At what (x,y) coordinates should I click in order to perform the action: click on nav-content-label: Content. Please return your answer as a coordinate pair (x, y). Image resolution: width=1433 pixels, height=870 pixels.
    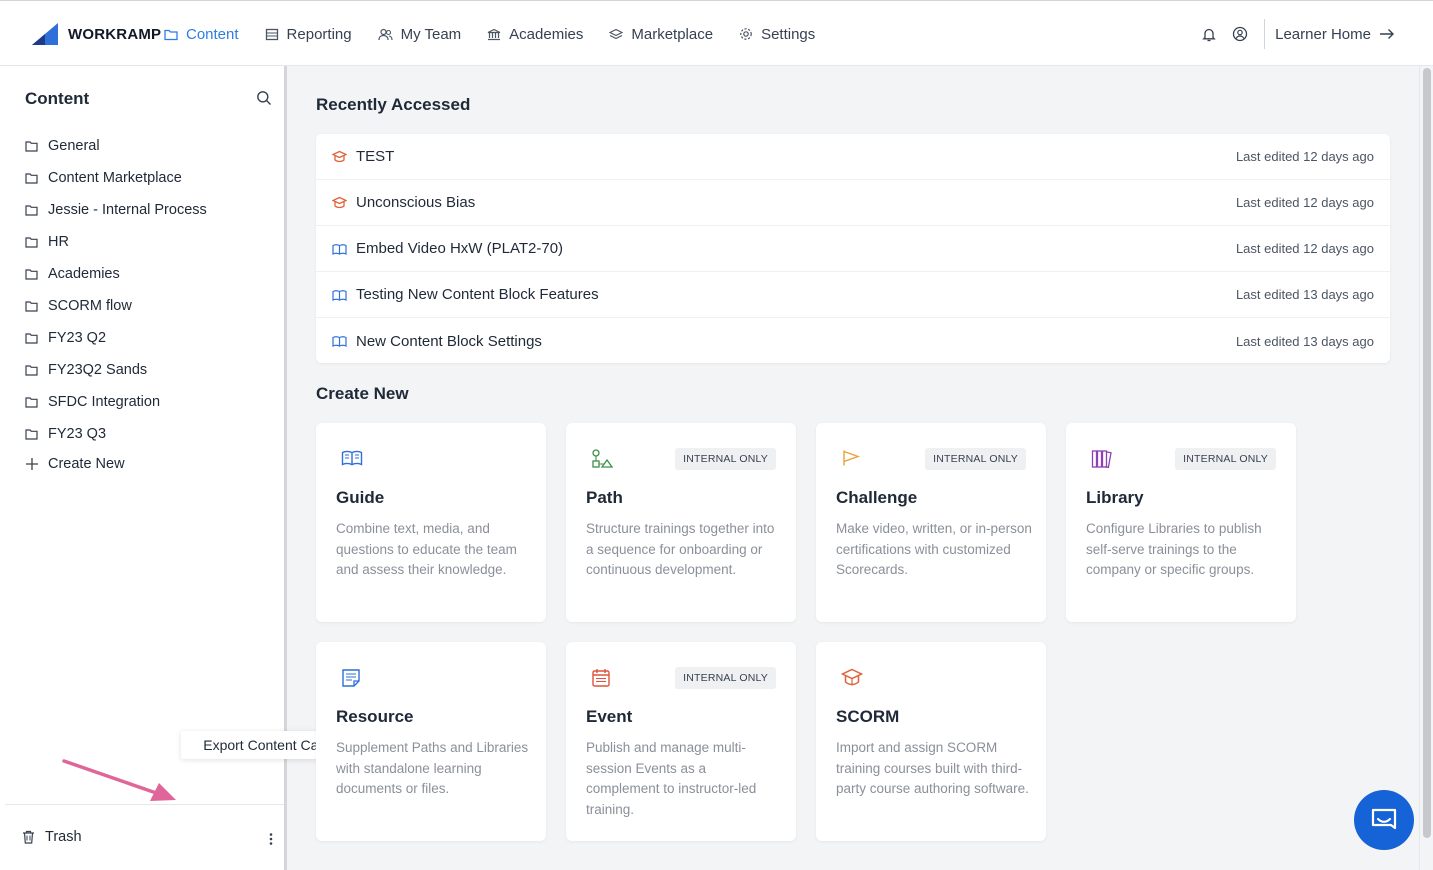
    Looking at the image, I should click on (212, 34).